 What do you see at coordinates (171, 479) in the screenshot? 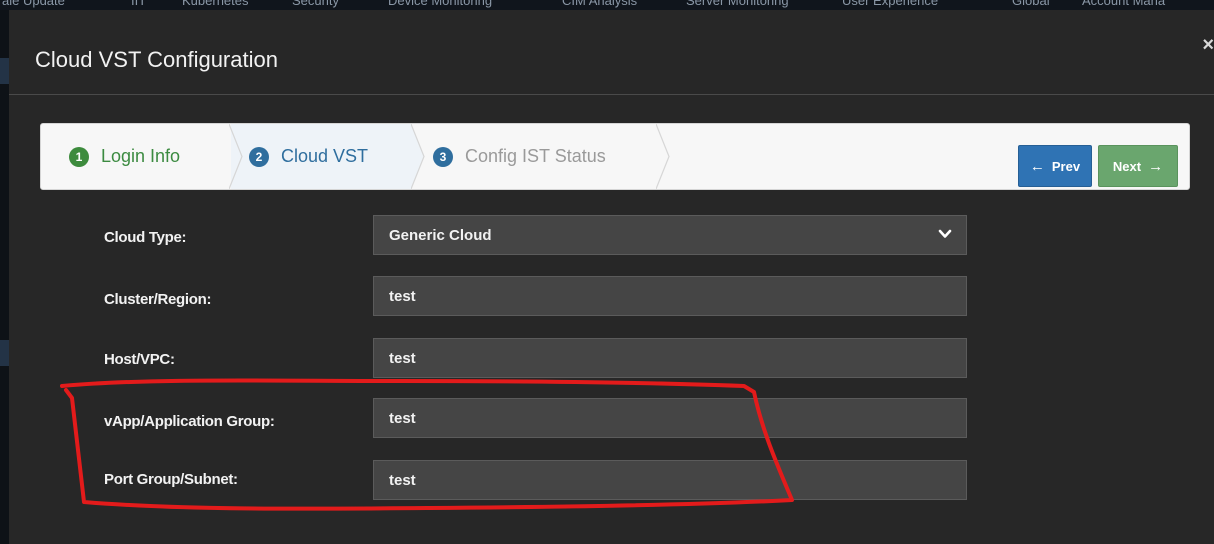
I see `port-group-subnet-label: Port Group/Subnet:` at bounding box center [171, 479].